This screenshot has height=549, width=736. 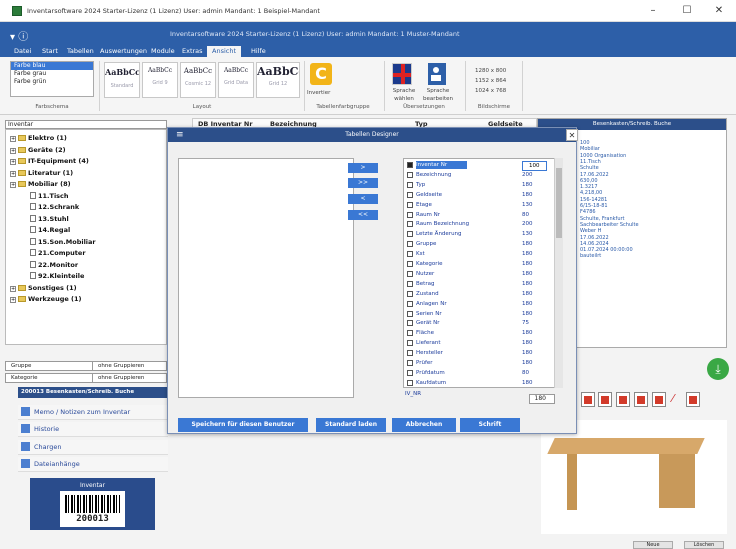 What do you see at coordinates (534, 166) in the screenshot?
I see `field-width: 100` at bounding box center [534, 166].